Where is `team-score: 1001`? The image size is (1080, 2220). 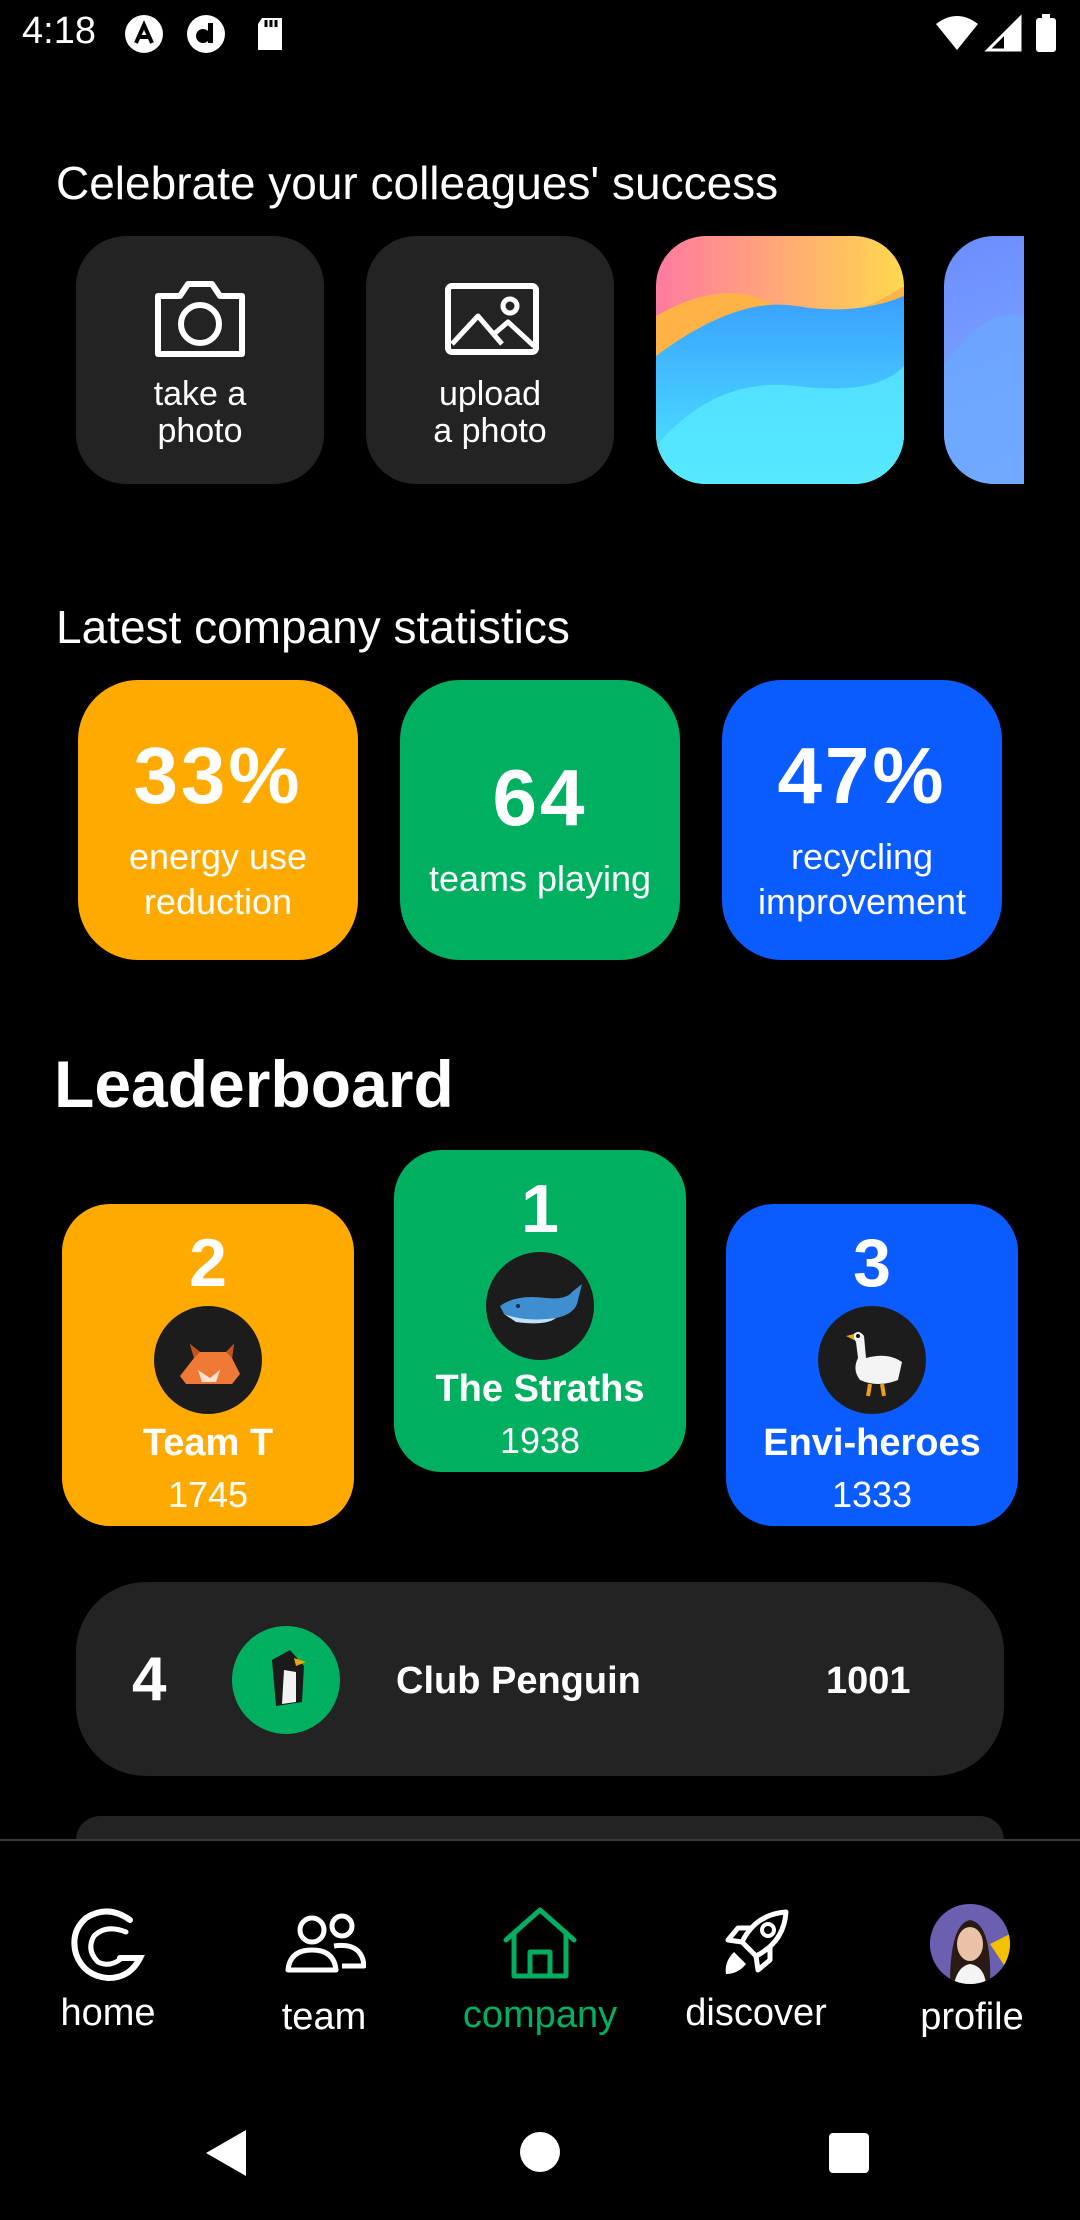
team-score: 1001 is located at coordinates (868, 1681).